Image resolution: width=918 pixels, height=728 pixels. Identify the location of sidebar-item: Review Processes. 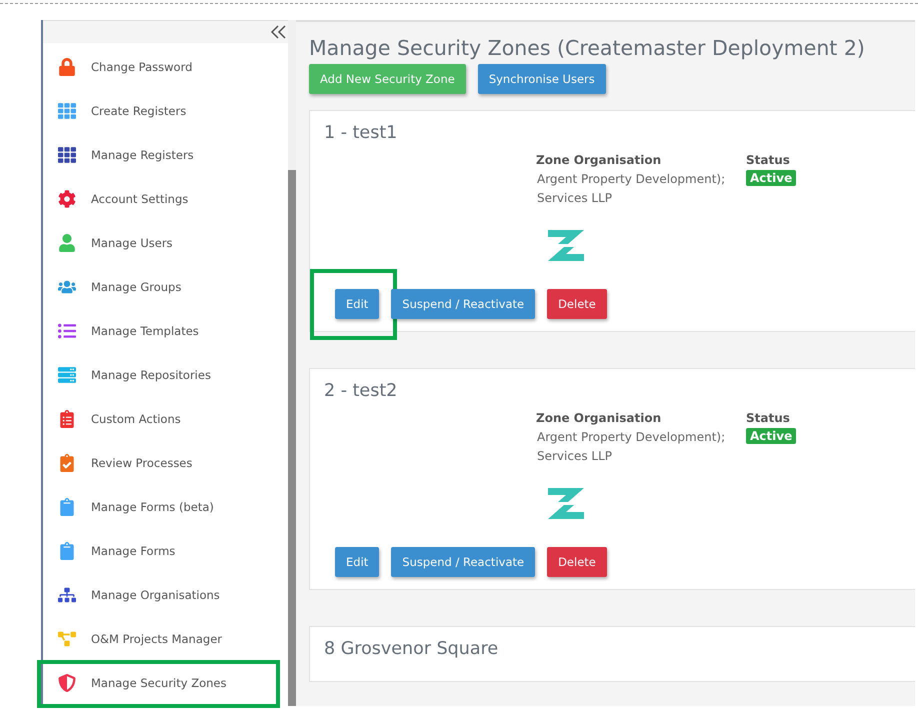
(165, 463).